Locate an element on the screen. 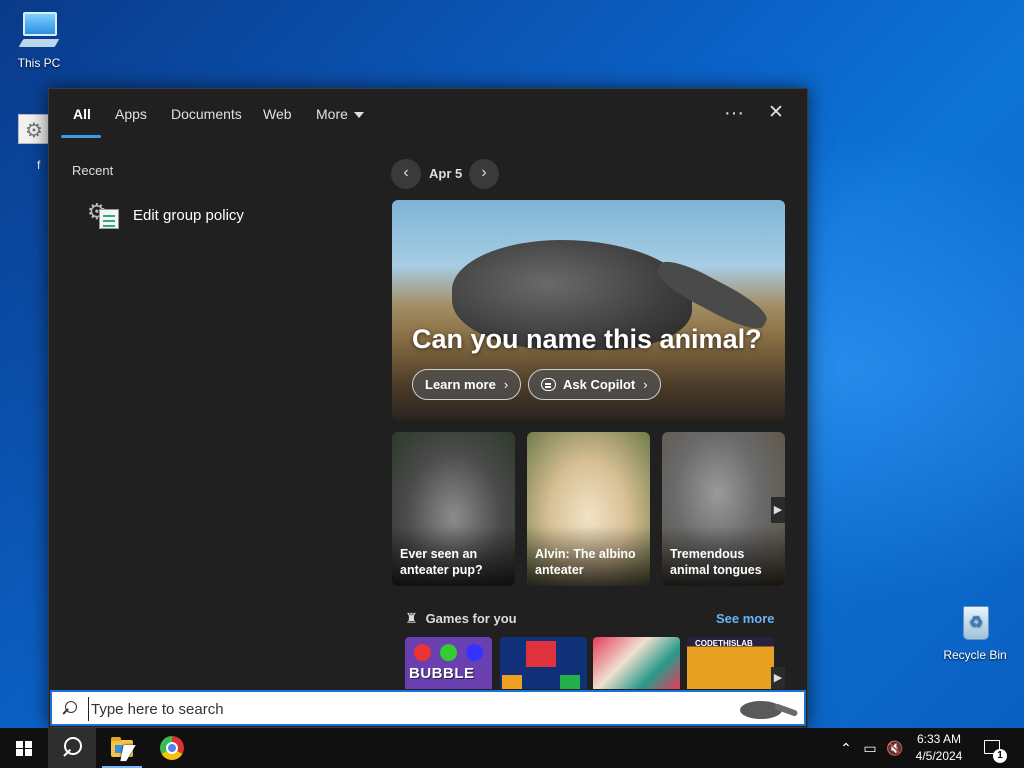  games-title: Games for you is located at coordinates (471, 618).